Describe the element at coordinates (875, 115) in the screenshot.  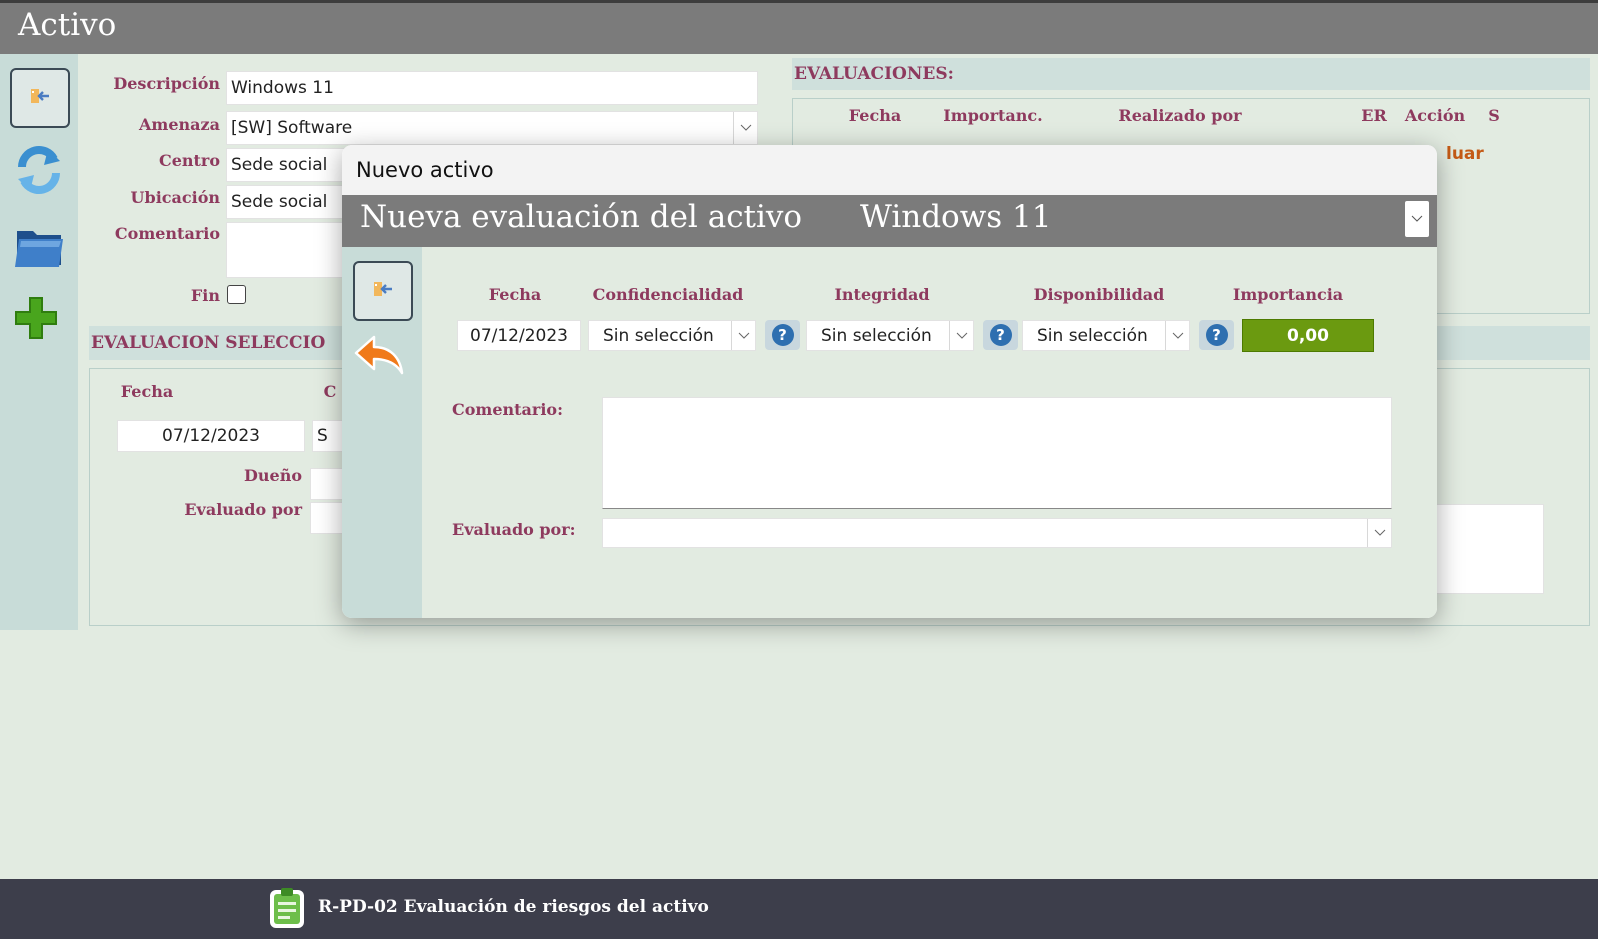
I see `col-fecha: Fecha` at that location.